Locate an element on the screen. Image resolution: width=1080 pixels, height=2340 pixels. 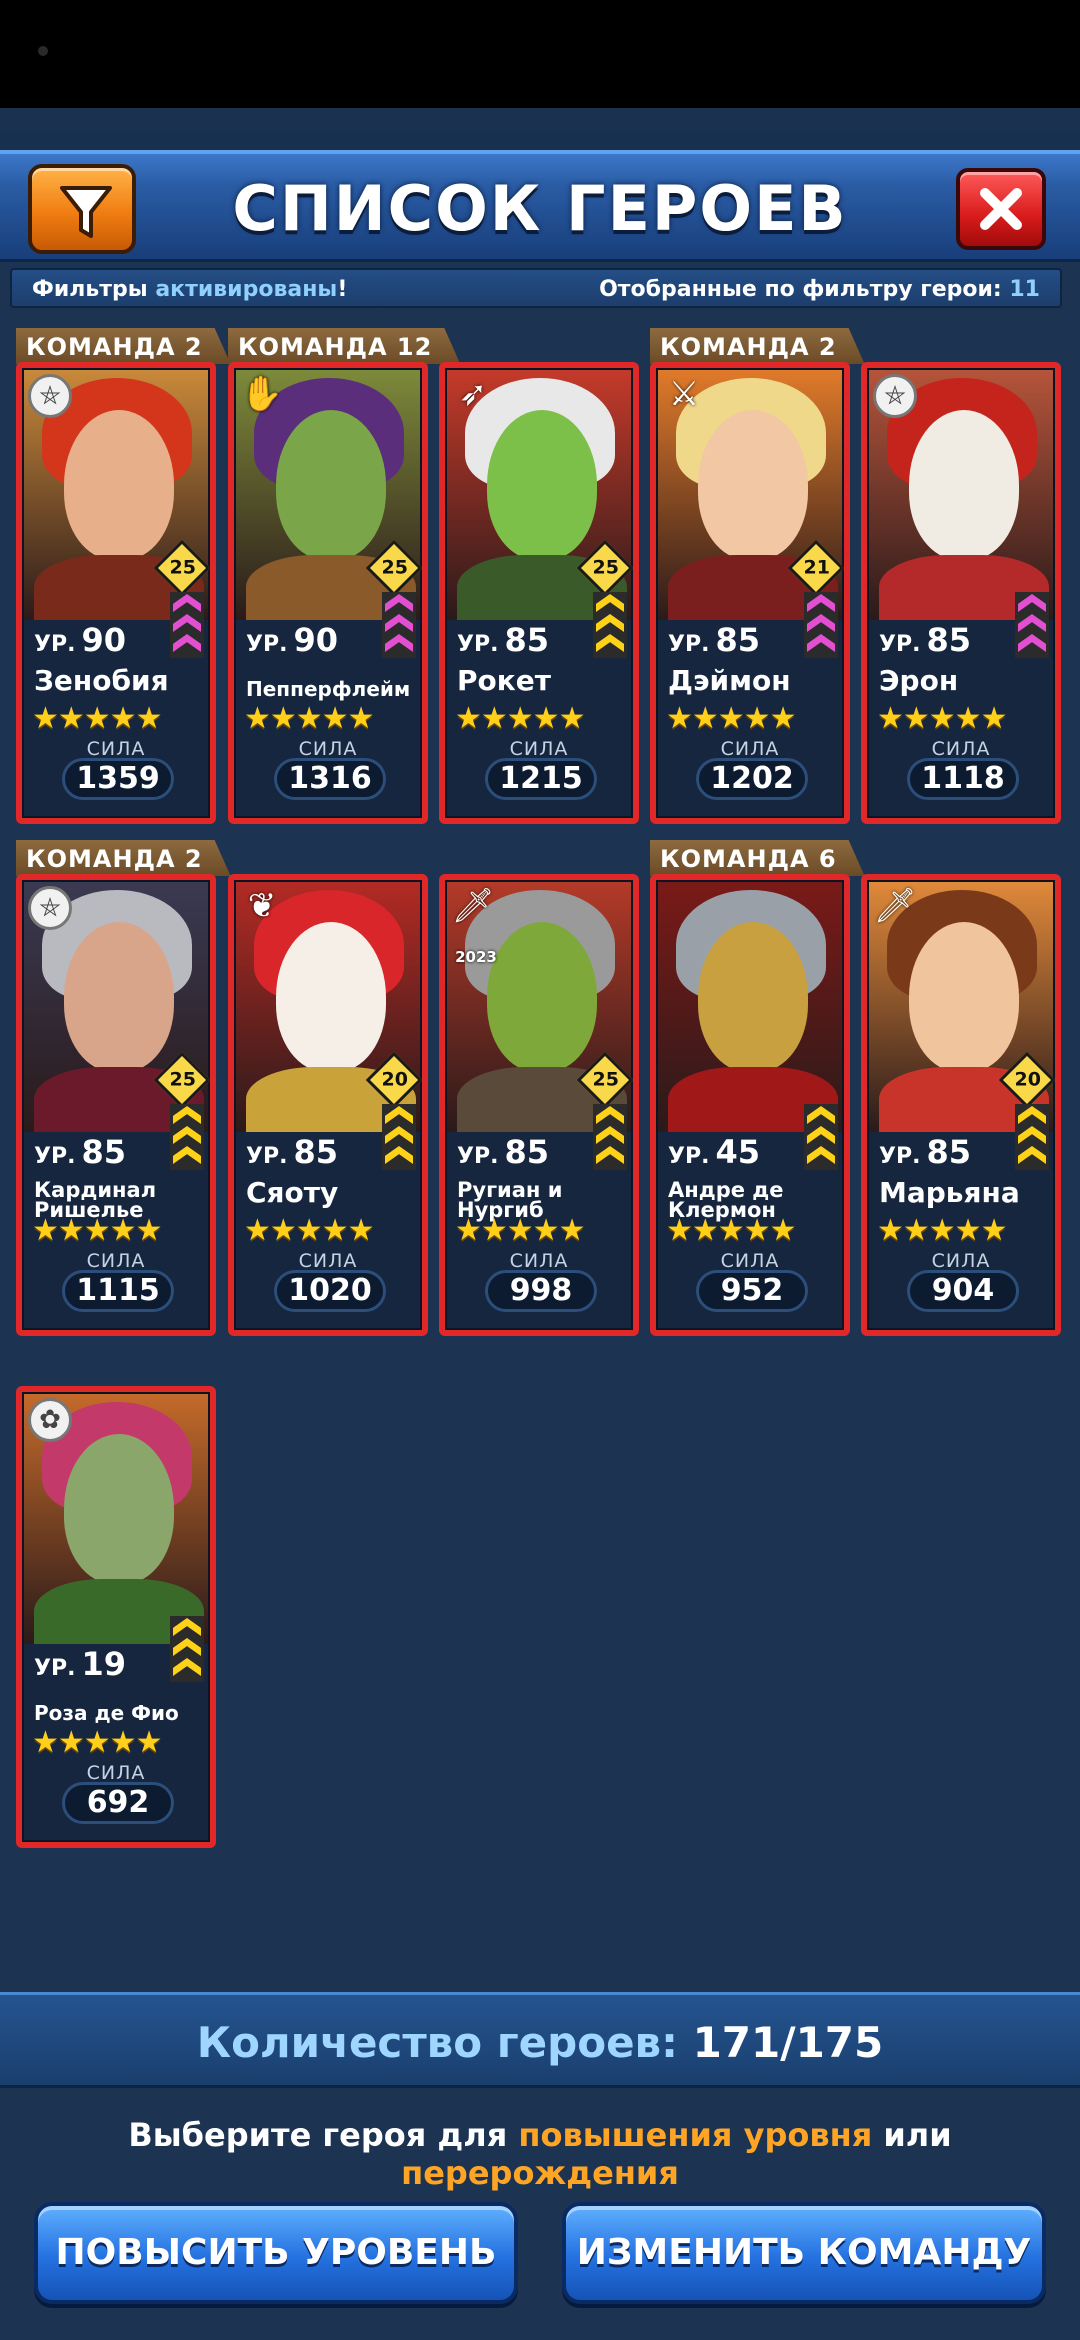
level-value: 90 is located at coordinates (315, 640).